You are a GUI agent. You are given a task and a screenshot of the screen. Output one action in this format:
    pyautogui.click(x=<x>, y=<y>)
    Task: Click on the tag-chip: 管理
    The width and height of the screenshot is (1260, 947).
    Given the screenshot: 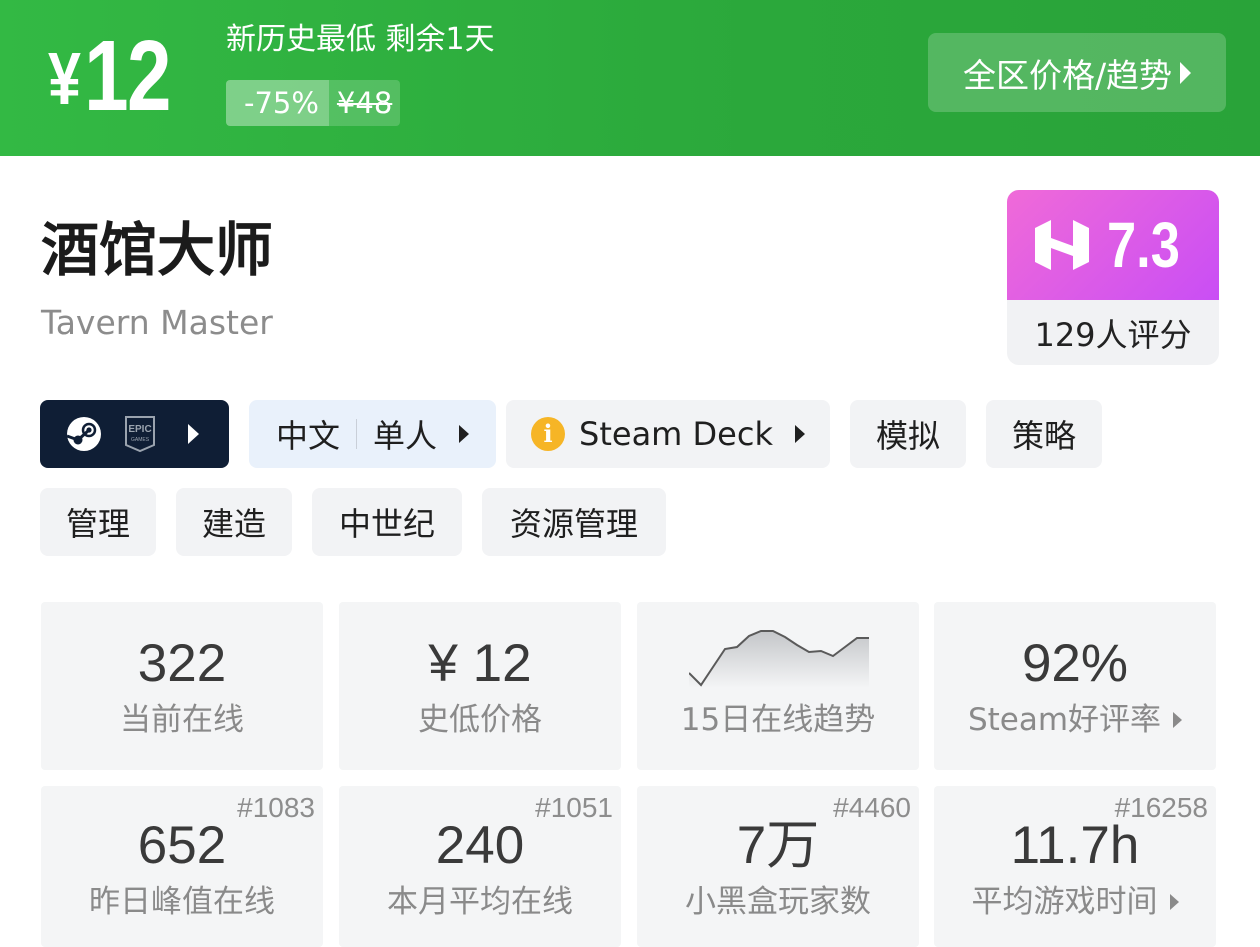 What is the action you would take?
    pyautogui.click(x=98, y=522)
    